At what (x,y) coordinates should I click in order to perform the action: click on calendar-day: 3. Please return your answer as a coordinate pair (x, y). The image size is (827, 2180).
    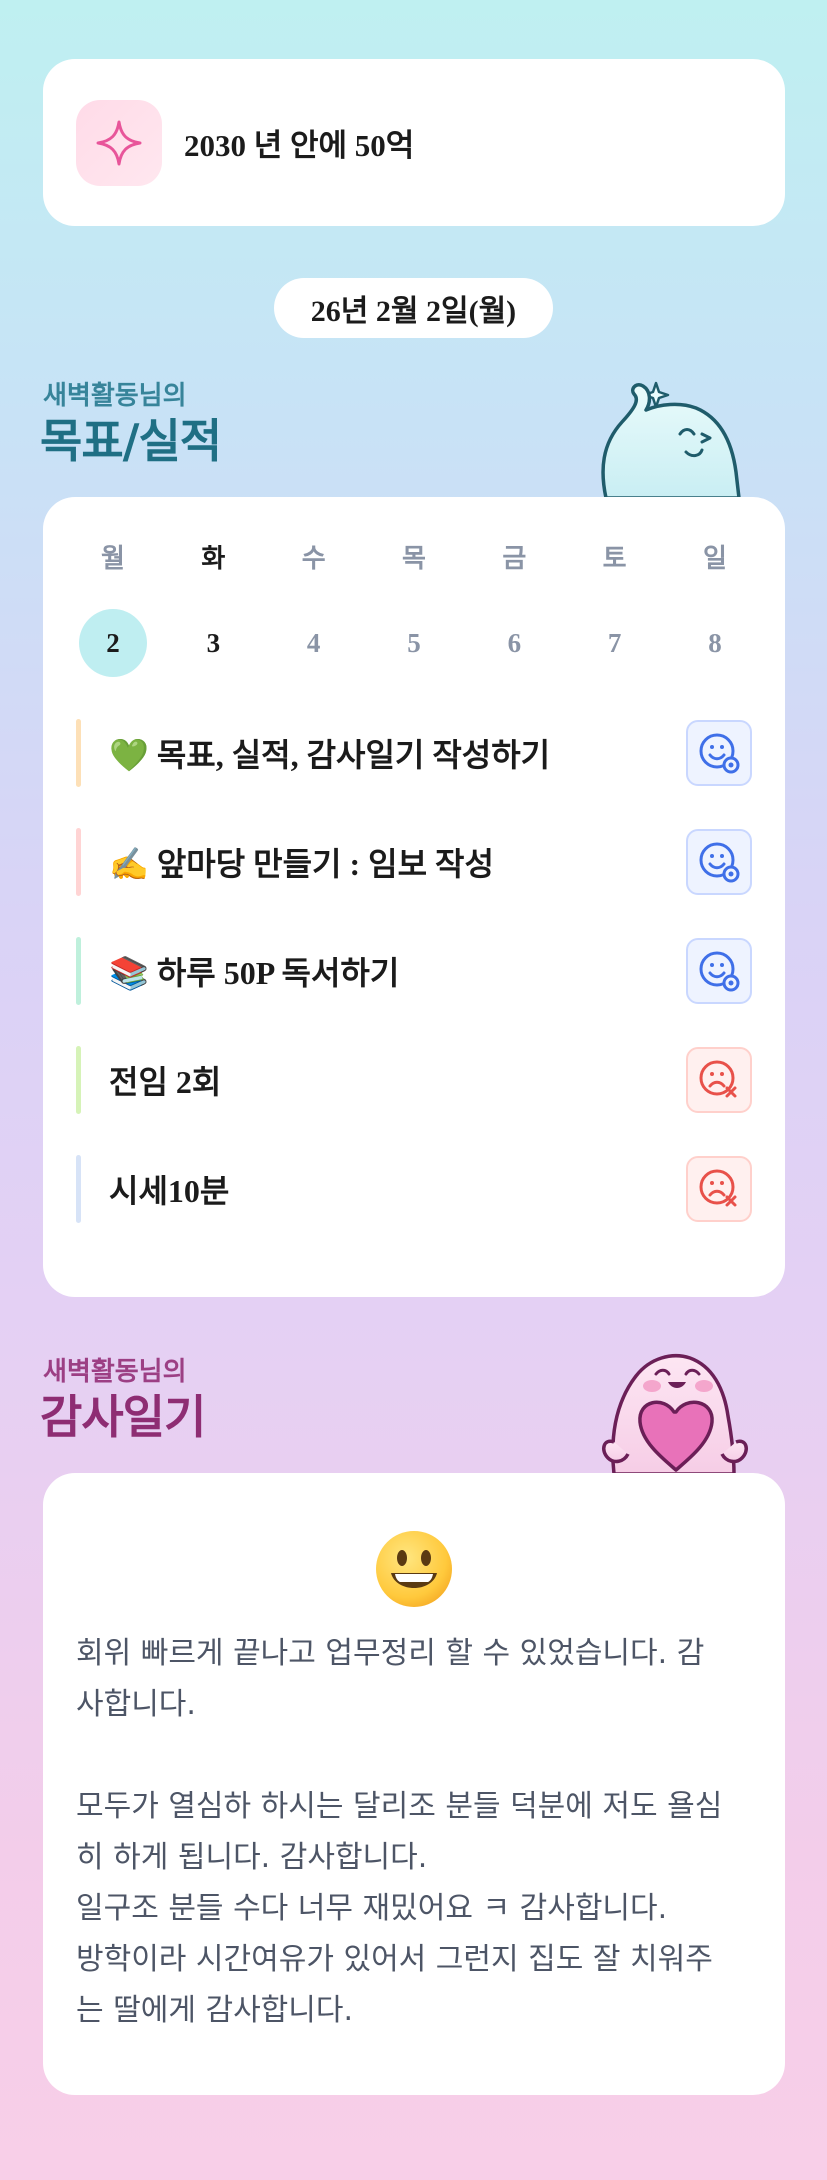
    Looking at the image, I should click on (213, 643).